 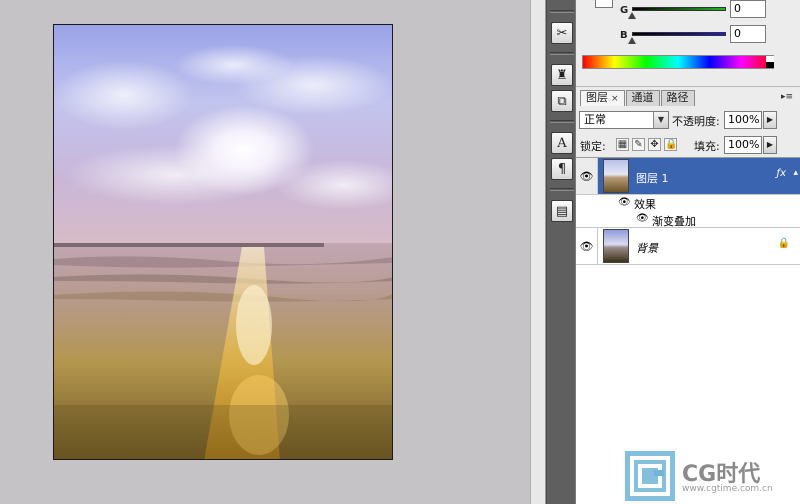 What do you see at coordinates (674, 221) in the screenshot?
I see `effect-name: 渐变叠加` at bounding box center [674, 221].